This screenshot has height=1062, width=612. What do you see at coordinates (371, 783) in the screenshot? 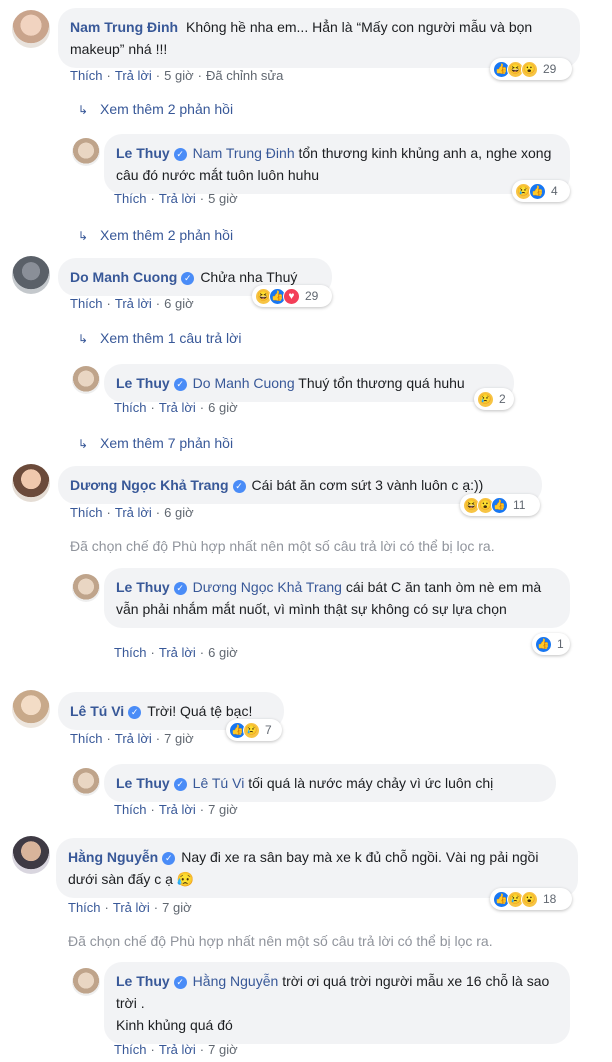
I see `reply-text: tối quá là nước máy chảy vì ức luôn chị` at bounding box center [371, 783].